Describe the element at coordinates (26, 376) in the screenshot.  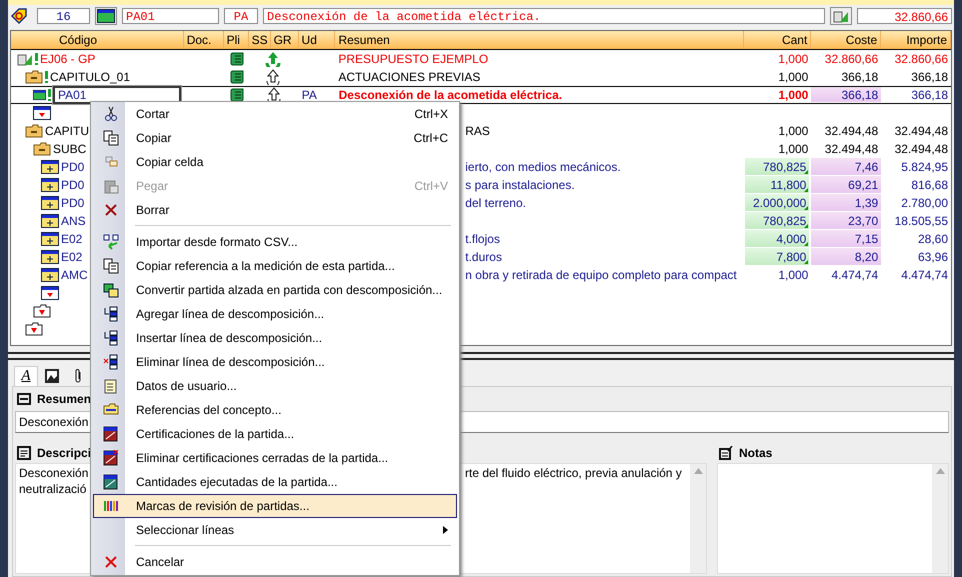
I see `text-tab: A` at that location.